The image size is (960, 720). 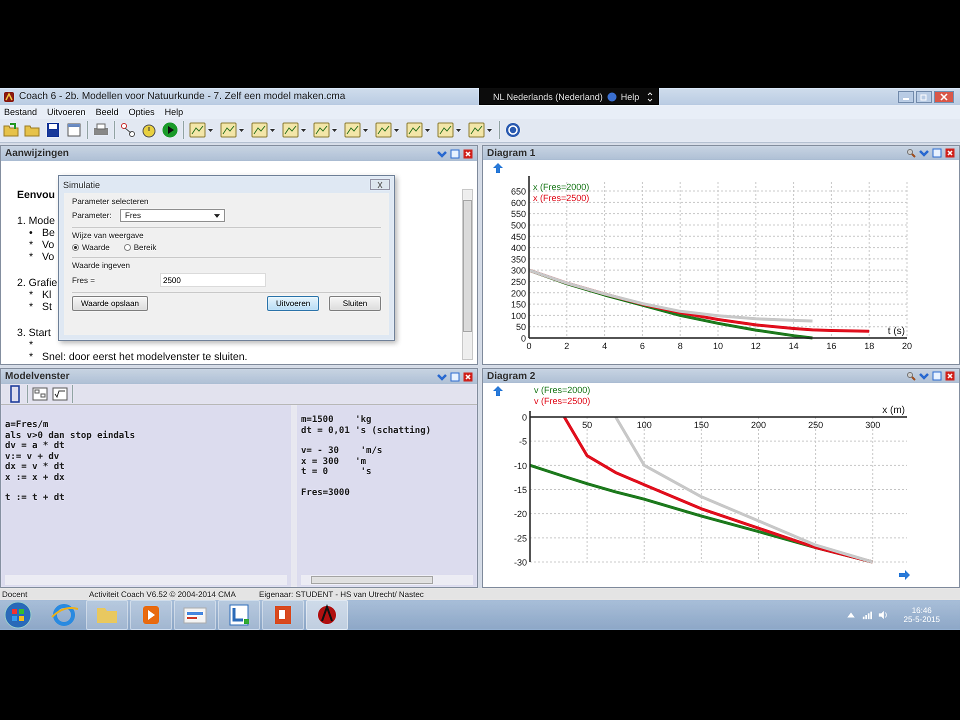 I want to click on tick-label: 650, so click(x=518, y=191).